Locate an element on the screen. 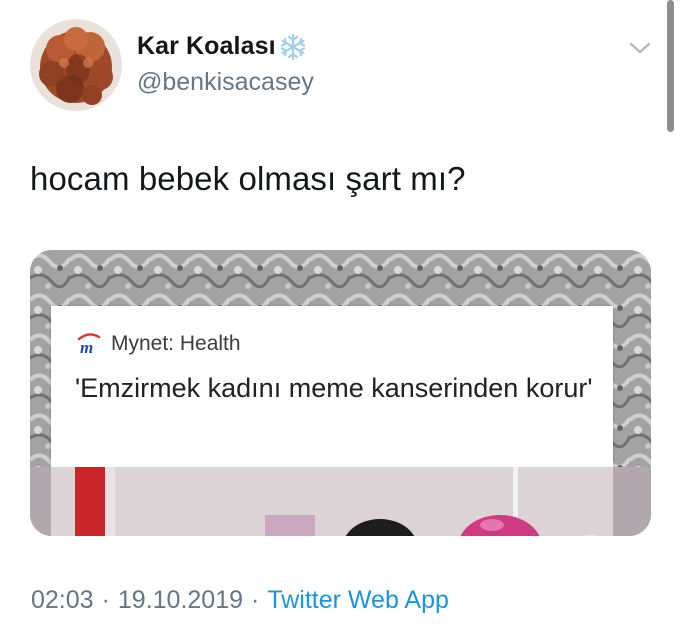 Image resolution: width=680 pixels, height=632 pixels. media-photo-strip is located at coordinates (340, 501).